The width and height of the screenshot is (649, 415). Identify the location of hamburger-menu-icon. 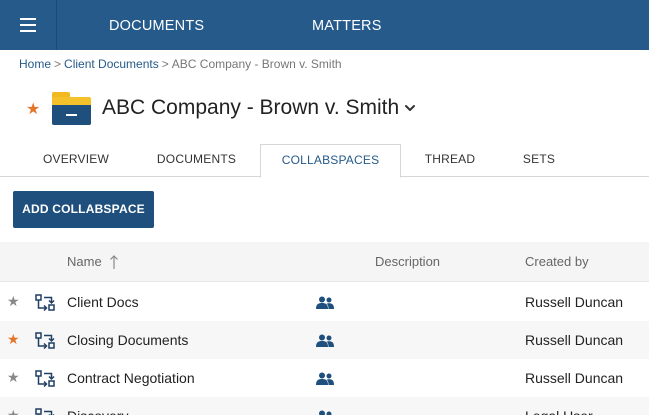
(28, 25).